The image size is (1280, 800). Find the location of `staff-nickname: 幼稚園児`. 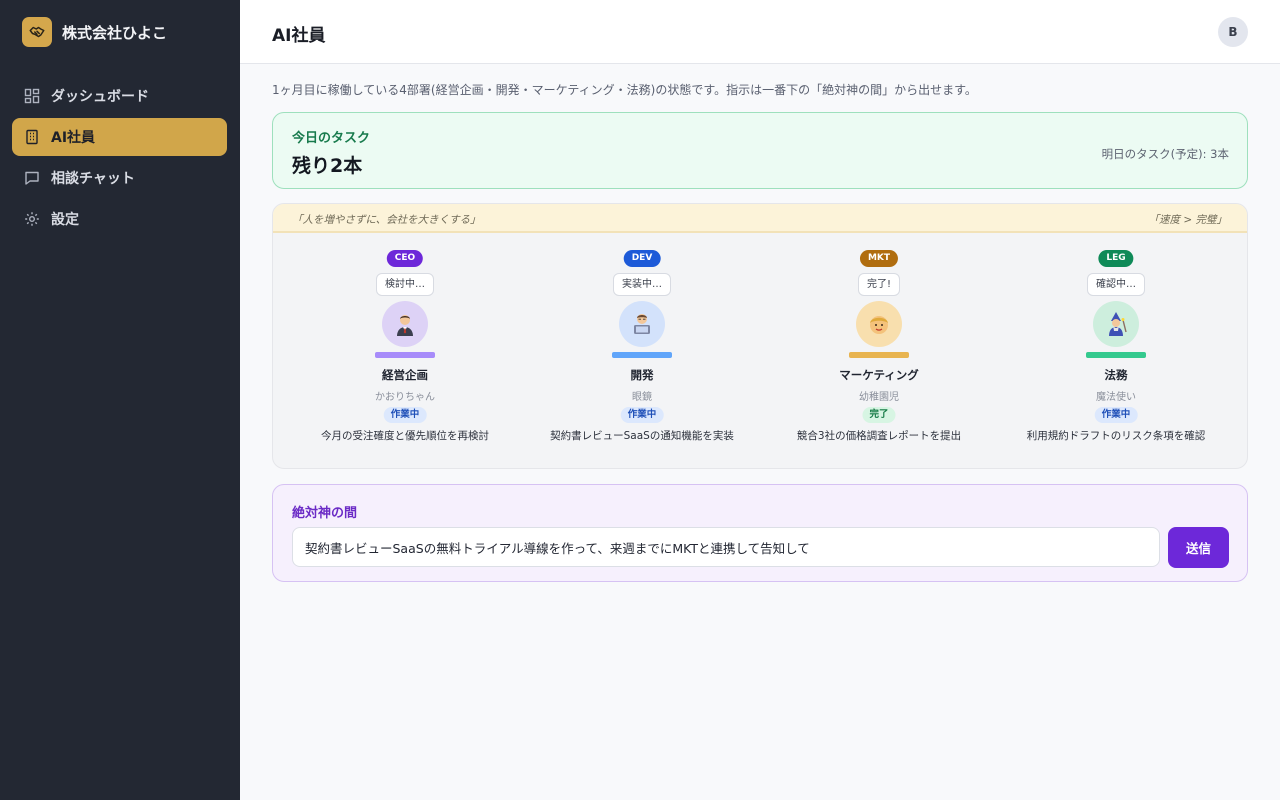

staff-nickname: 幼稚園児 is located at coordinates (879, 397).